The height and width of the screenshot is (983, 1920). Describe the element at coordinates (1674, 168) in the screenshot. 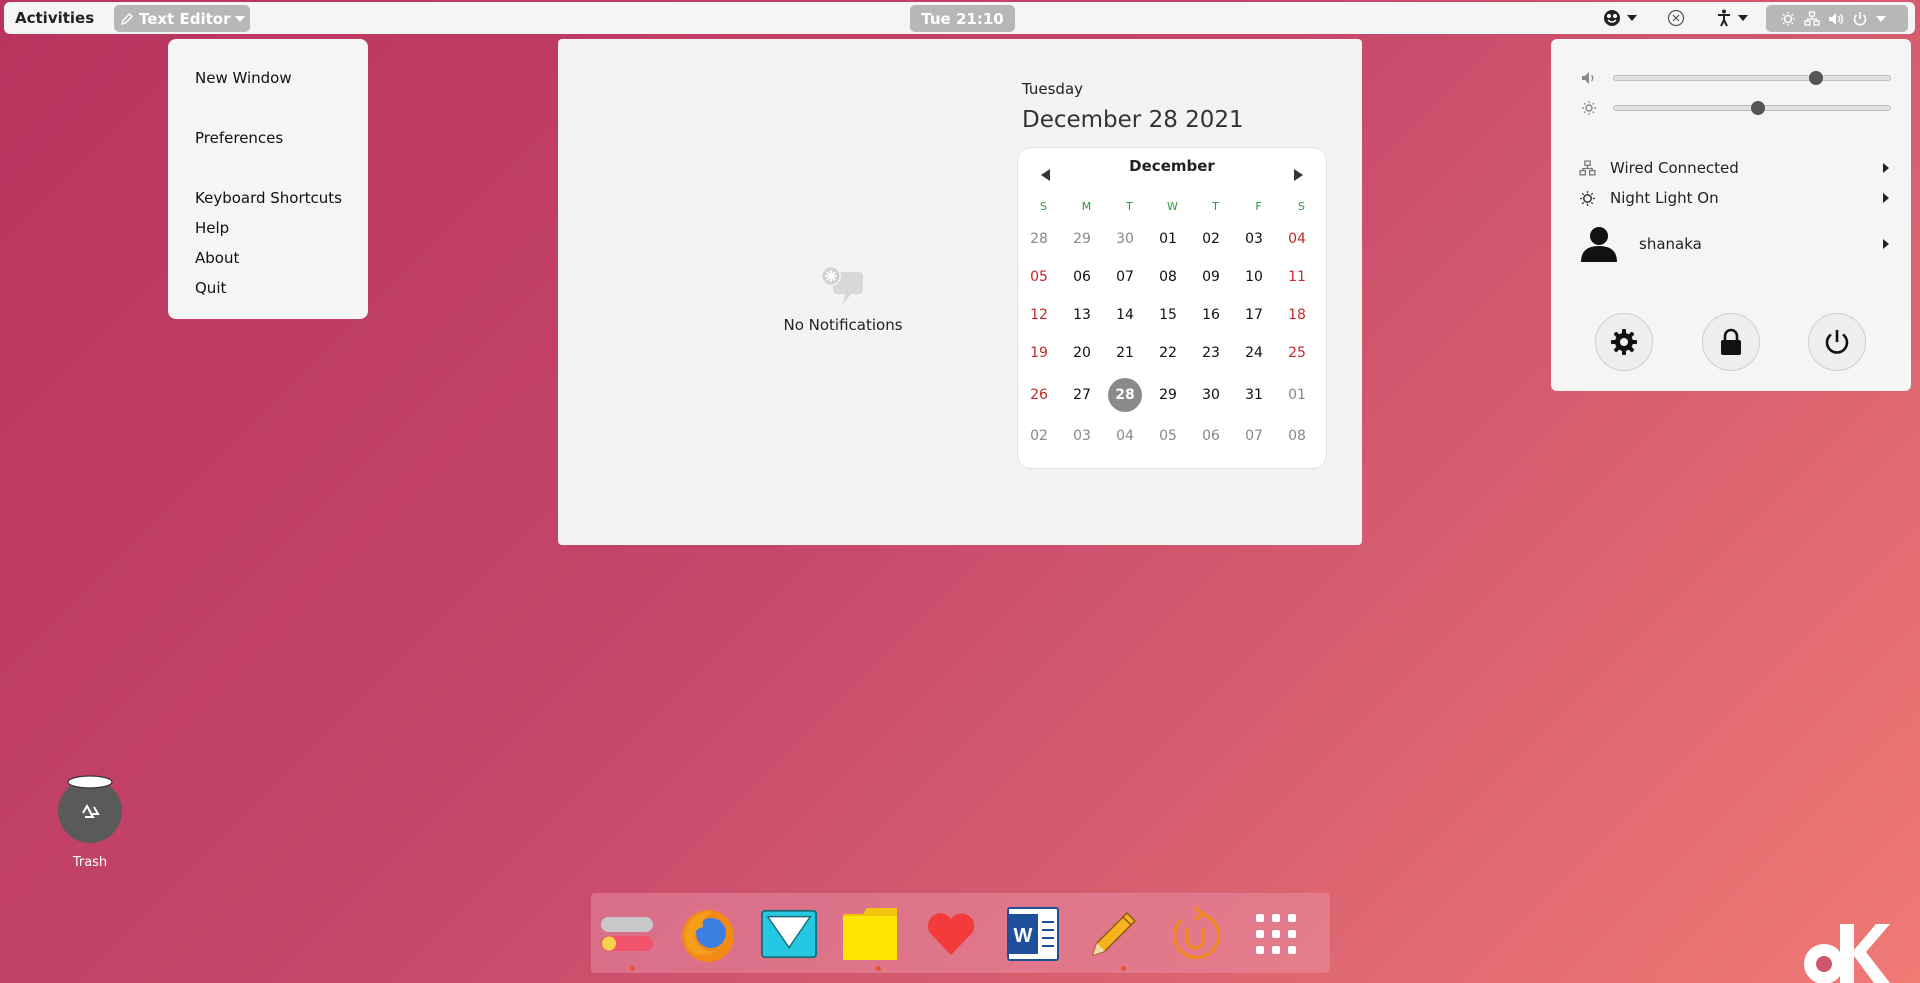

I see `network-label: Wired Connected` at that location.